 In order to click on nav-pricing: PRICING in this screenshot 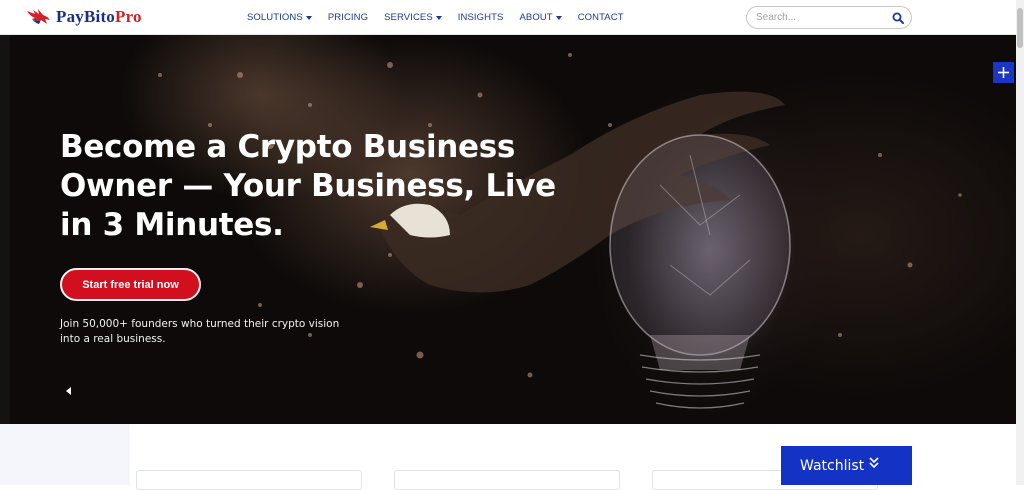, I will do `click(348, 17)`.